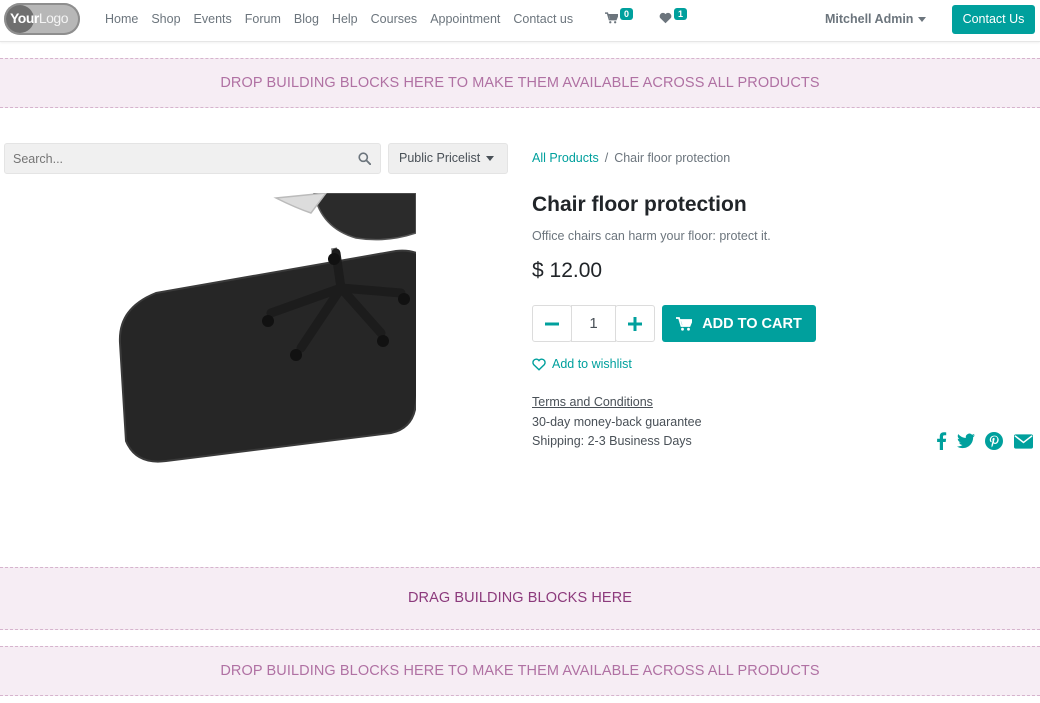  What do you see at coordinates (617, 422) in the screenshot?
I see `guarantee-text: 30-day money-back guarantee` at bounding box center [617, 422].